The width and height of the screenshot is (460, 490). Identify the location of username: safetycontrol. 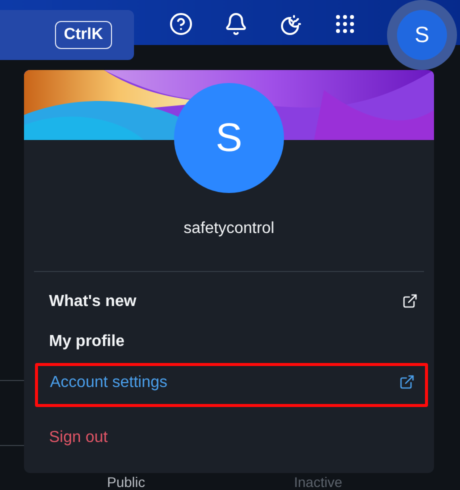
(229, 229).